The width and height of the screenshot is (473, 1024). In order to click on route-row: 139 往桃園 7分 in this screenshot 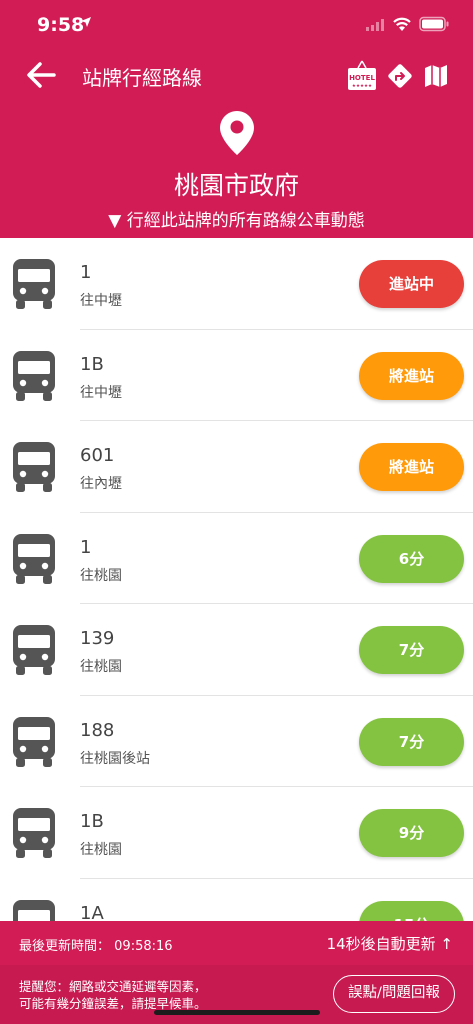, I will do `click(236, 650)`.